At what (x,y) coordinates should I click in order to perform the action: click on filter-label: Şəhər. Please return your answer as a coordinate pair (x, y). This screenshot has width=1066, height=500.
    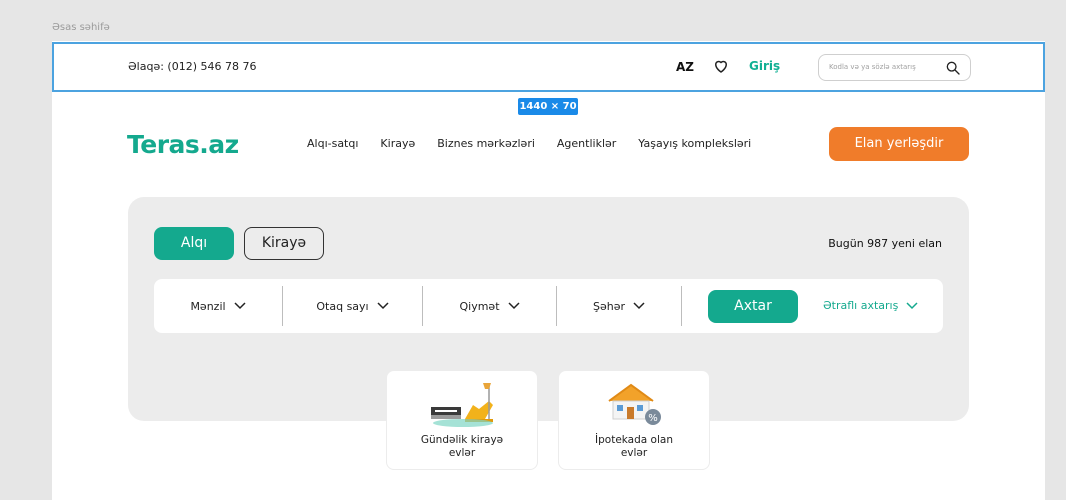
    Looking at the image, I should click on (608, 306).